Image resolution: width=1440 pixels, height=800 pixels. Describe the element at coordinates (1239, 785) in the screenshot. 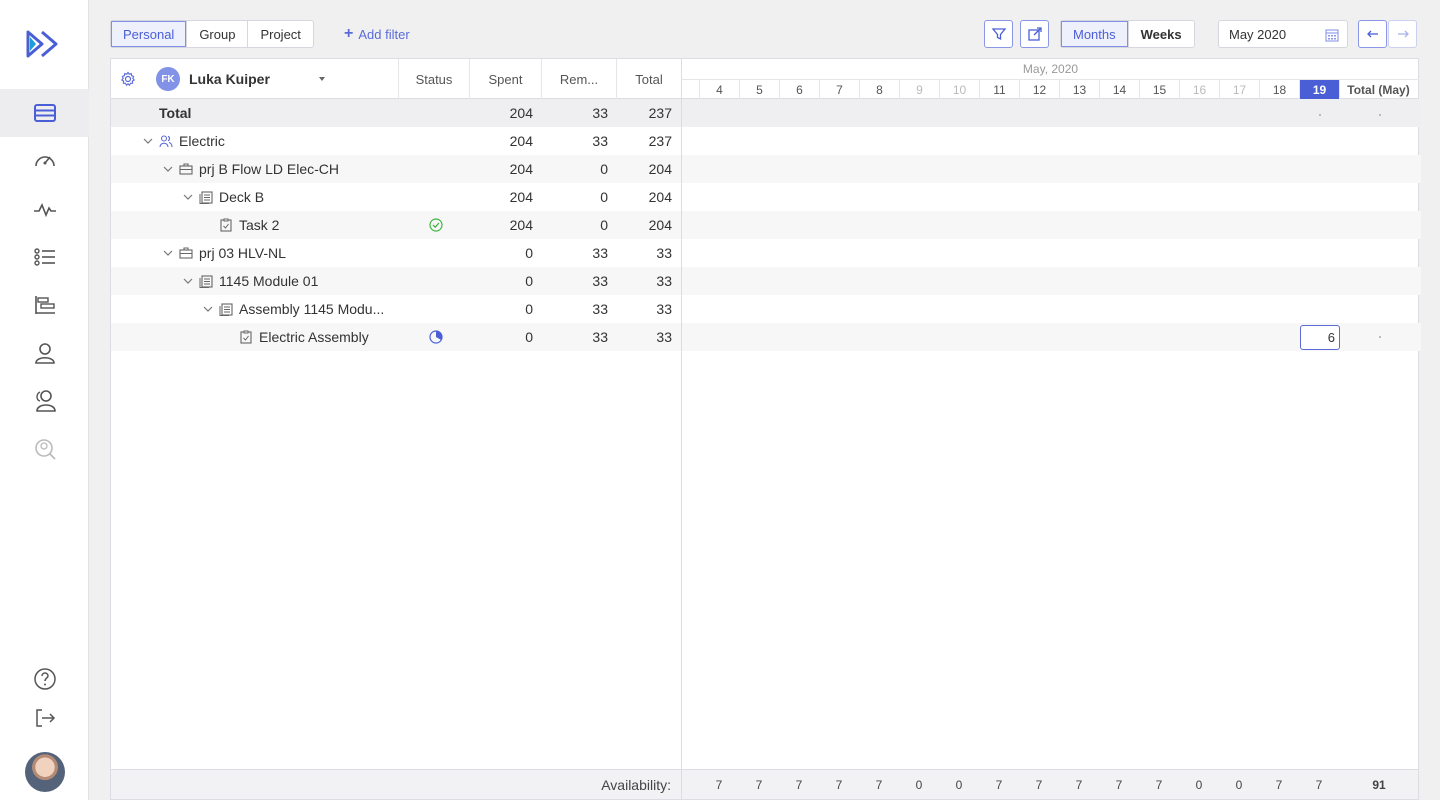

I see `availability-cell: 0` at that location.